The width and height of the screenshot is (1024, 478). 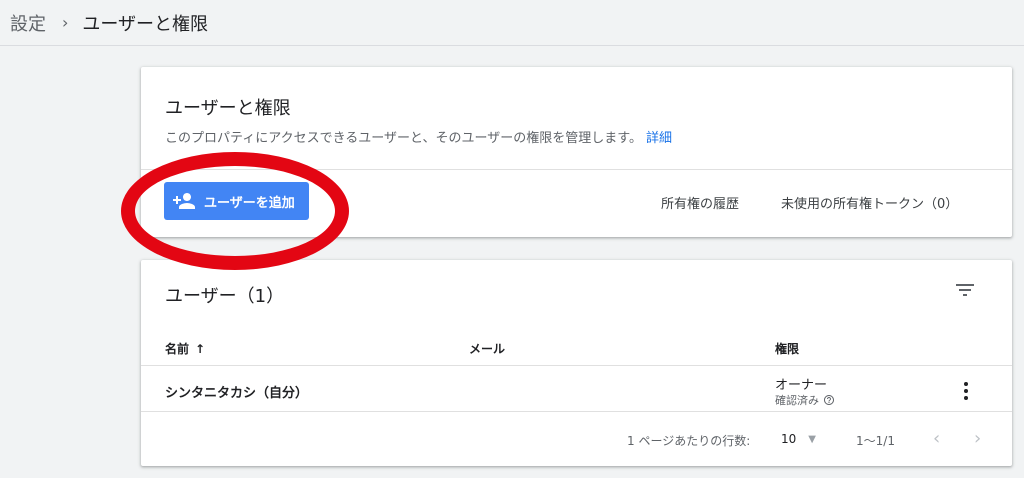 I want to click on column-header-name: 名前 ↑, so click(x=185, y=348).